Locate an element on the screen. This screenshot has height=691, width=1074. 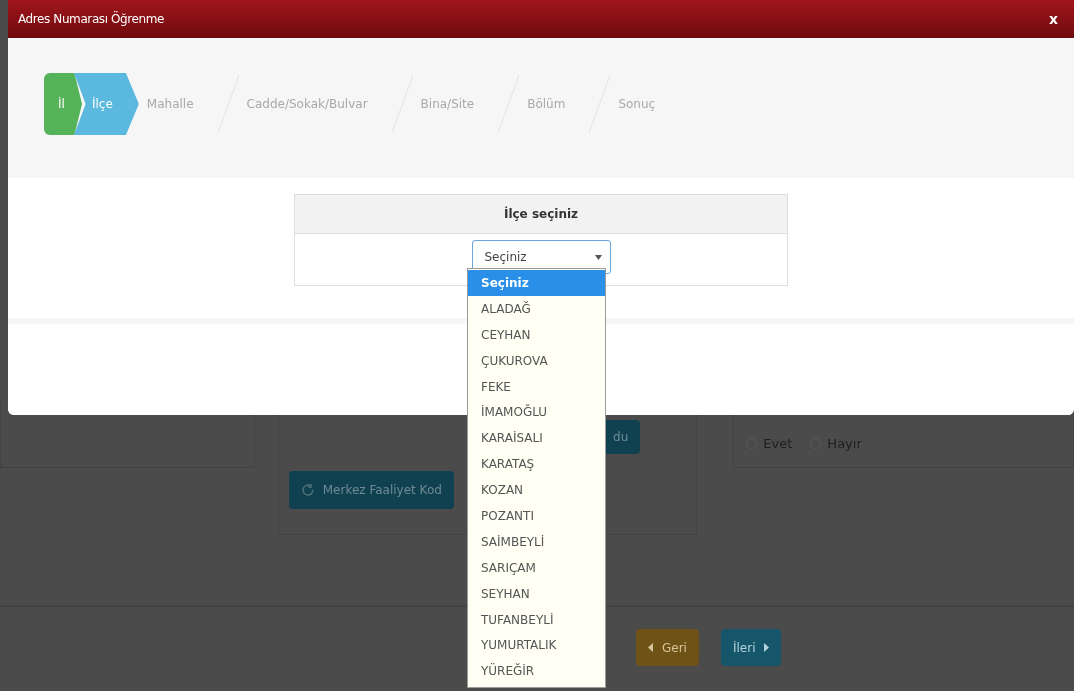
dropdown-option: KARATAŞ is located at coordinates (536, 464).